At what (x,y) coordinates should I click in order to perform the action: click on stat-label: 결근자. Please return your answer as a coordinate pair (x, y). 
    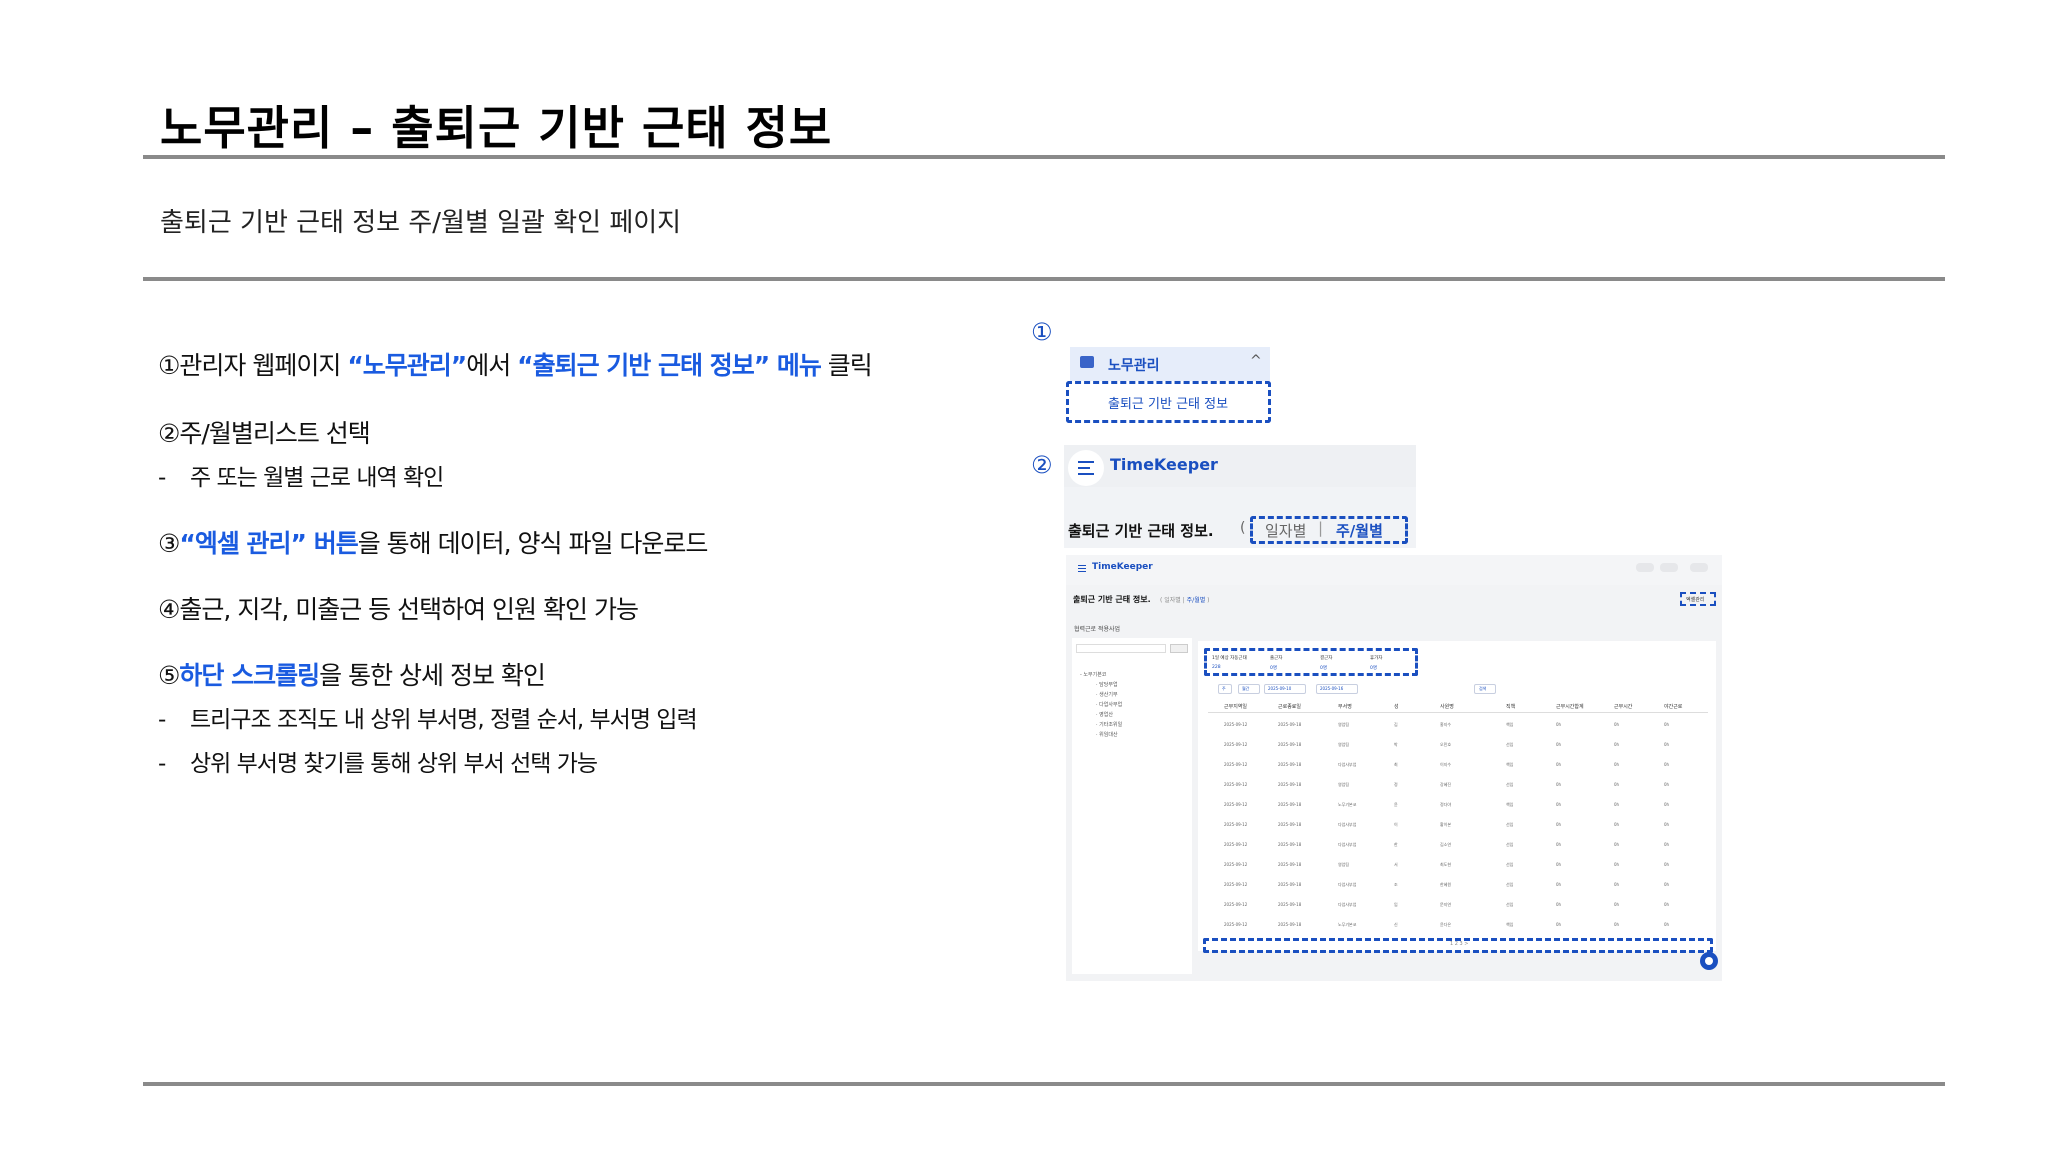
    Looking at the image, I should click on (1326, 658).